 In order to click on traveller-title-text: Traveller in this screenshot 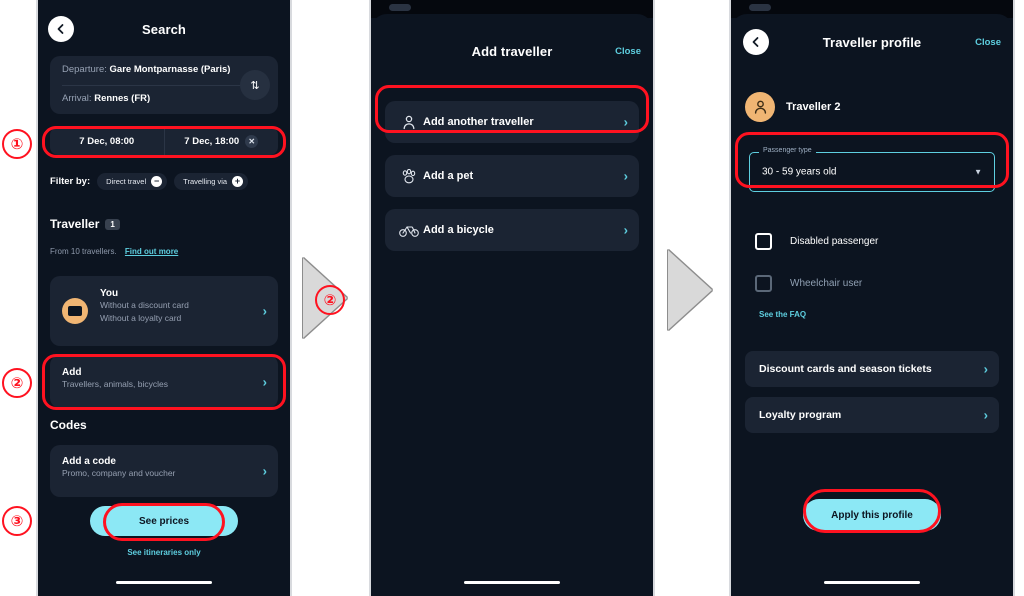, I will do `click(75, 224)`.